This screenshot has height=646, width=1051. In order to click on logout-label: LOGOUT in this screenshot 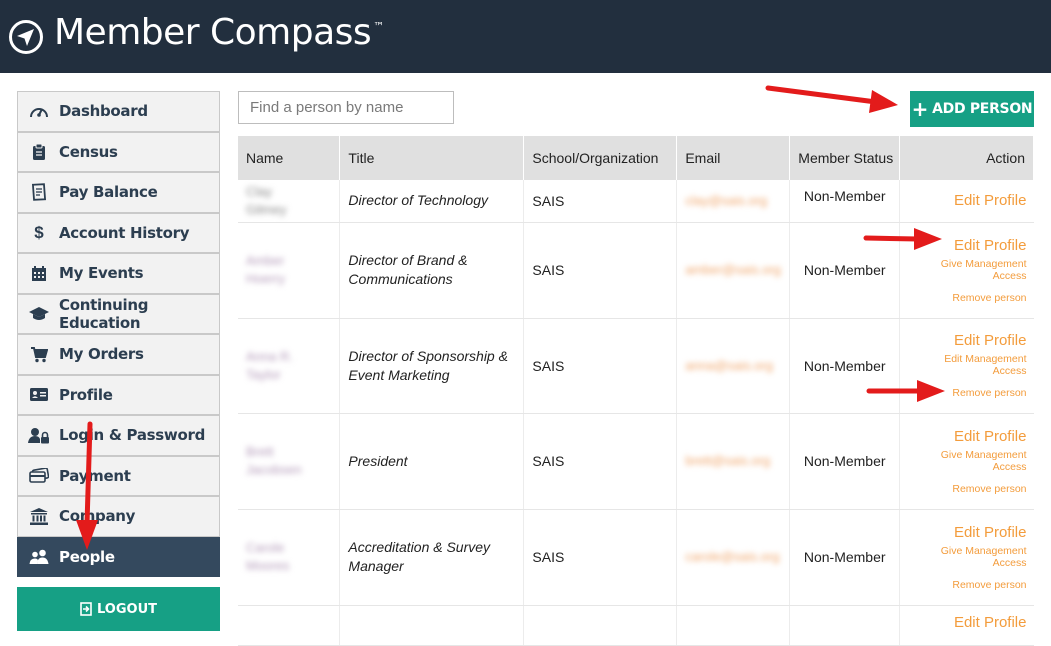, I will do `click(127, 609)`.